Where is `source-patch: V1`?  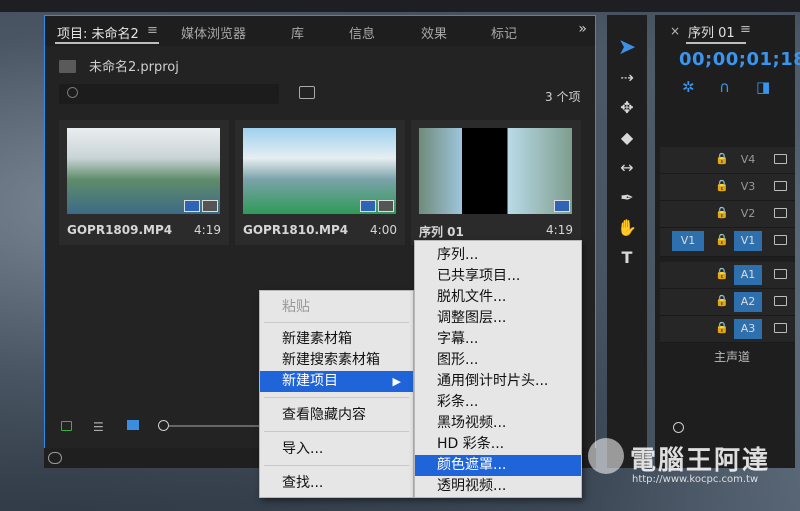
source-patch: V1 is located at coordinates (688, 241).